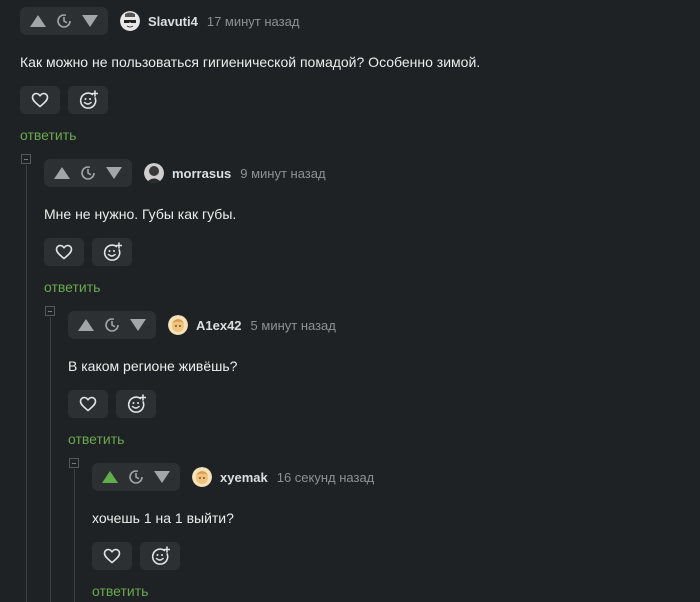 This screenshot has width=700, height=602. I want to click on comment-text: Мне не нужно. Губы как губы., so click(140, 214).